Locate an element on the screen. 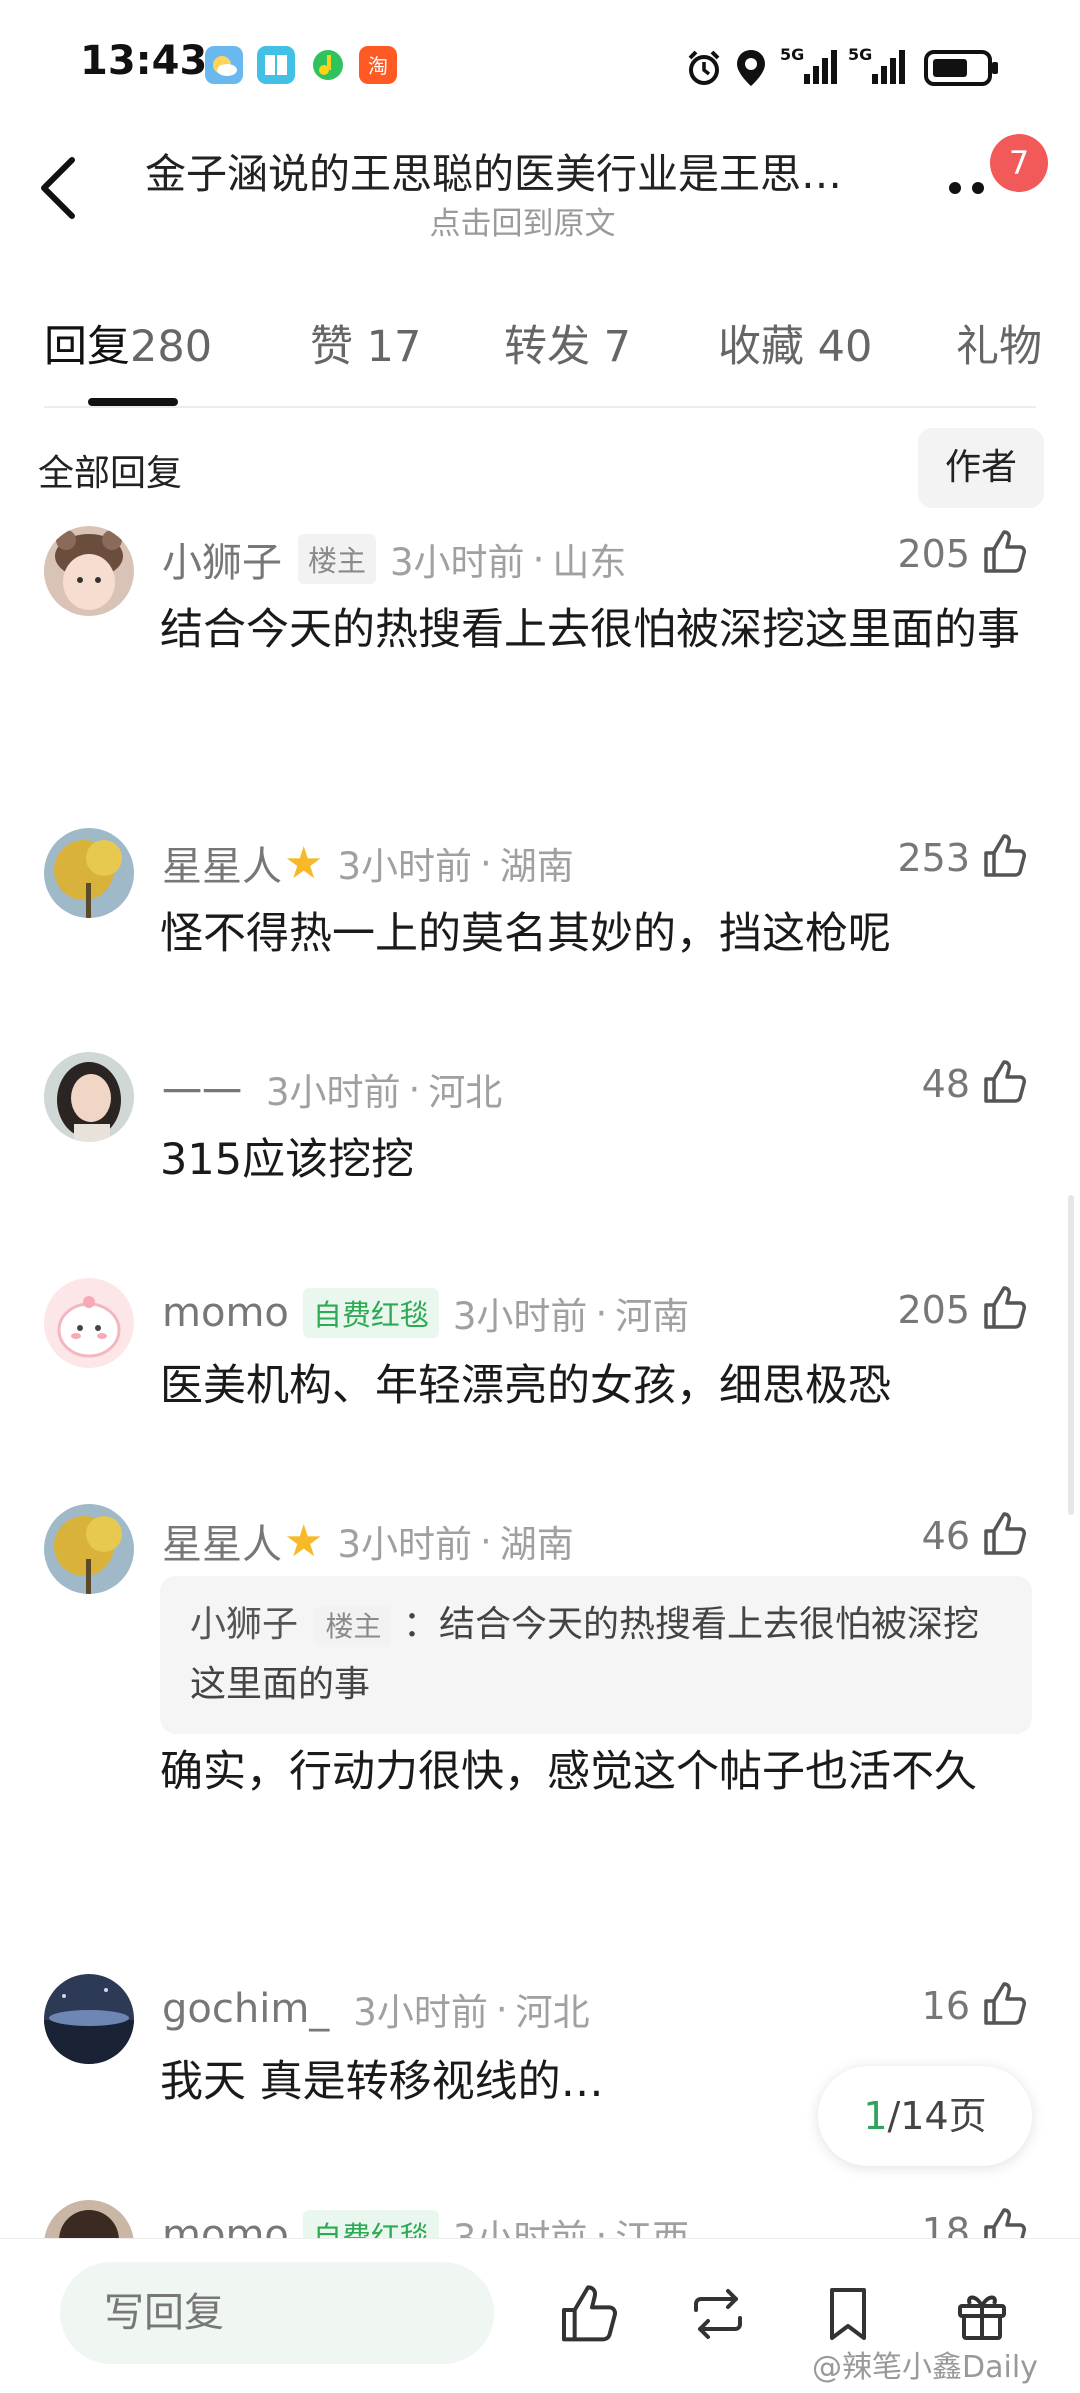 The height and width of the screenshot is (2393, 1080). total-pages: /14页 is located at coordinates (937, 2116).